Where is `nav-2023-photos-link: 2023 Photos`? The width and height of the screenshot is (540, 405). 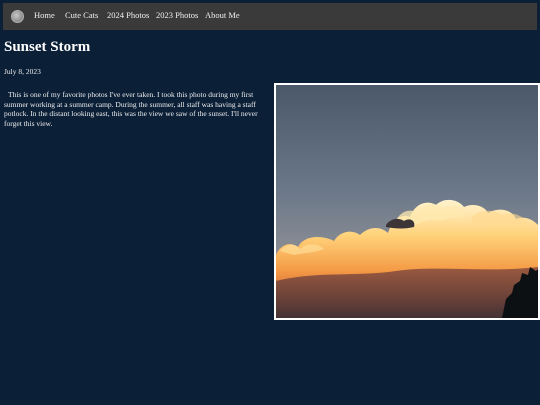
nav-2023-photos-link: 2023 Photos is located at coordinates (177, 15).